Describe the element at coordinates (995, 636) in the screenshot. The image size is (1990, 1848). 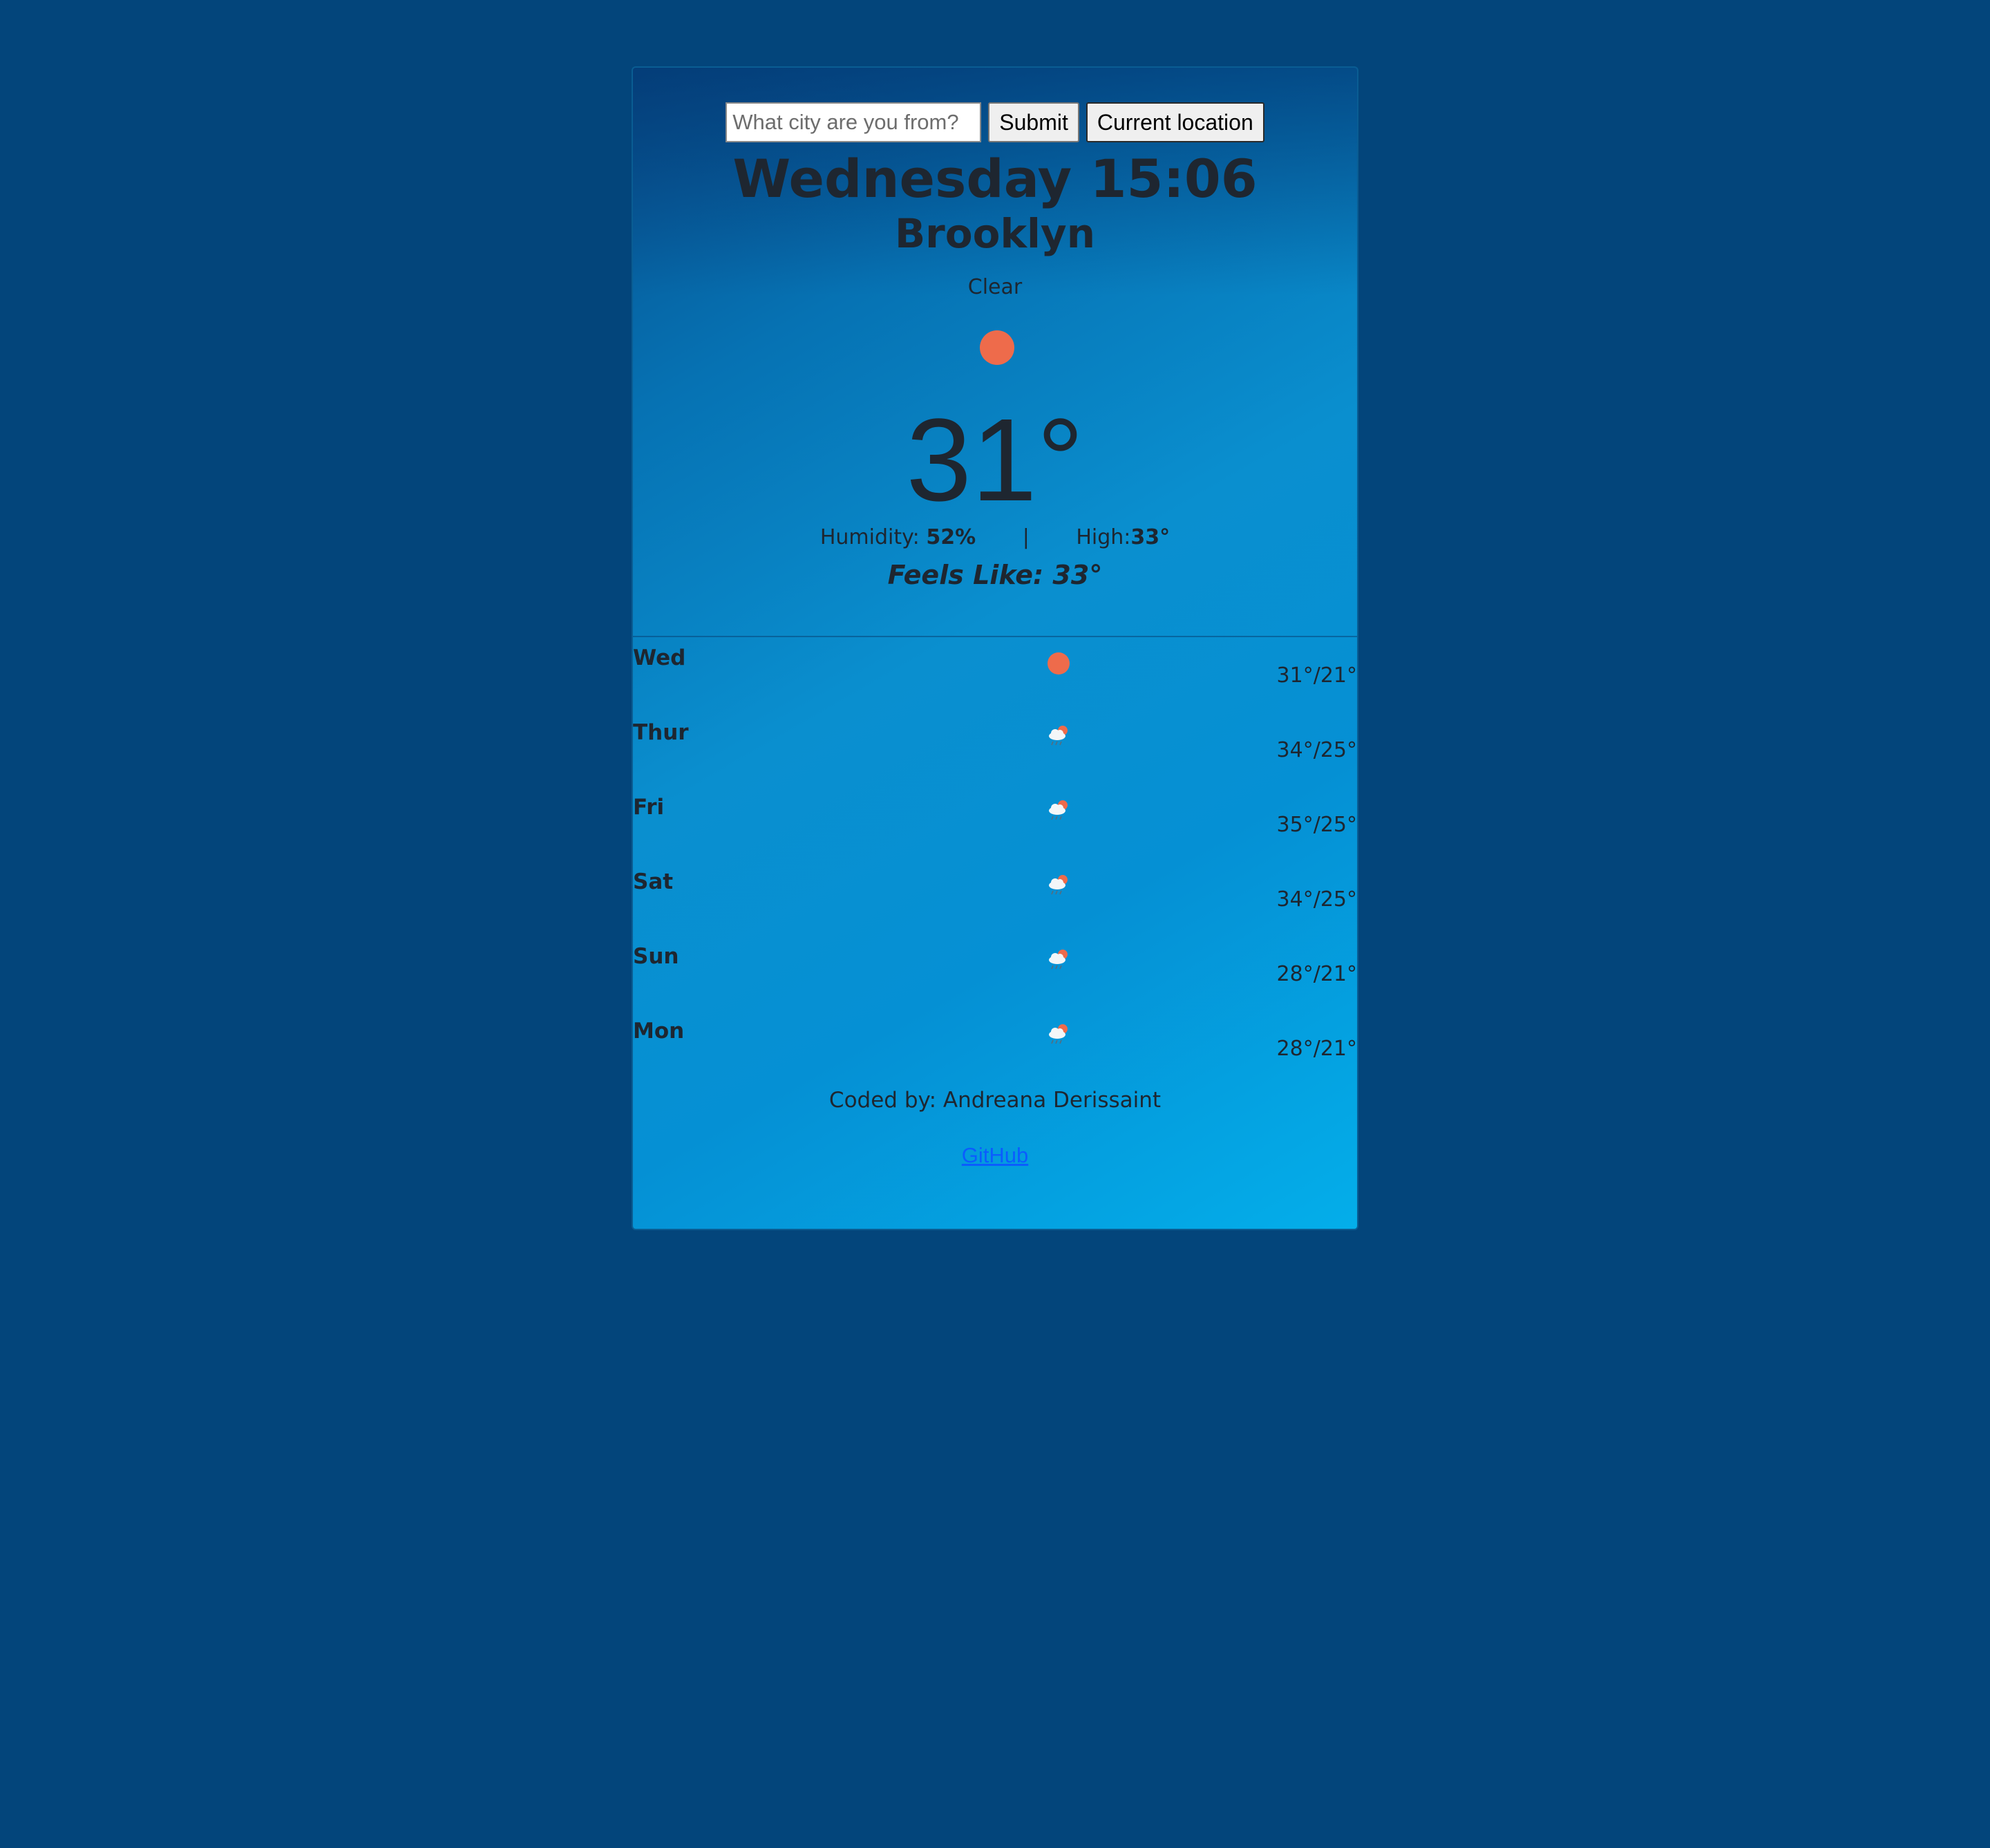
I see `divider` at that location.